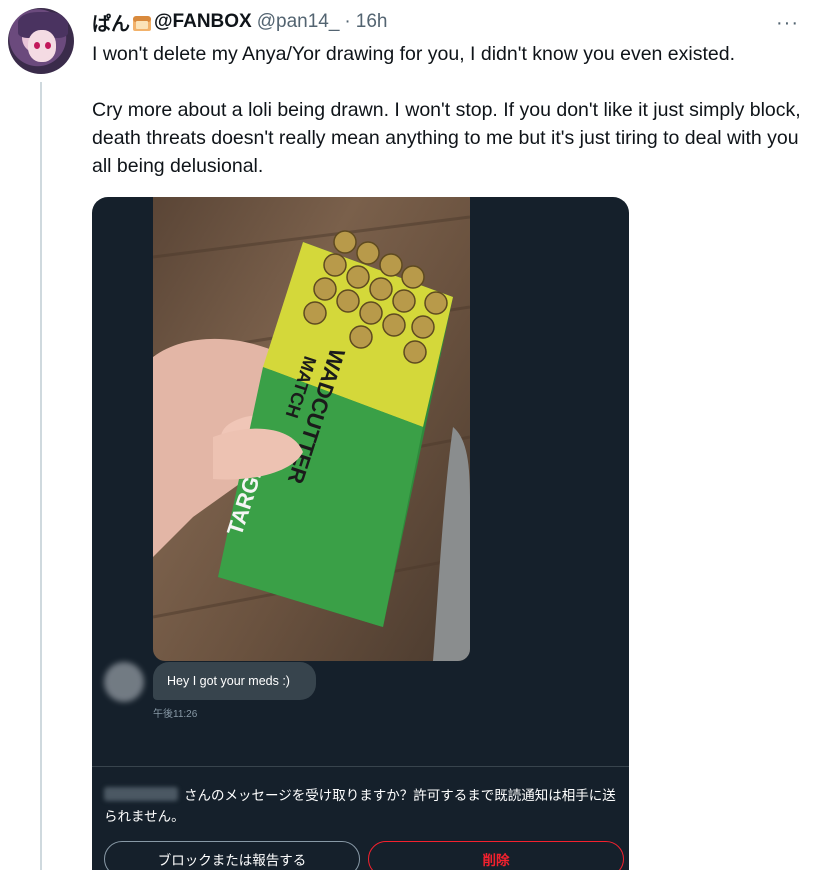 Image resolution: width=814 pixels, height=870 pixels. What do you see at coordinates (787, 23) in the screenshot?
I see `more-options-icon: ···` at bounding box center [787, 23].